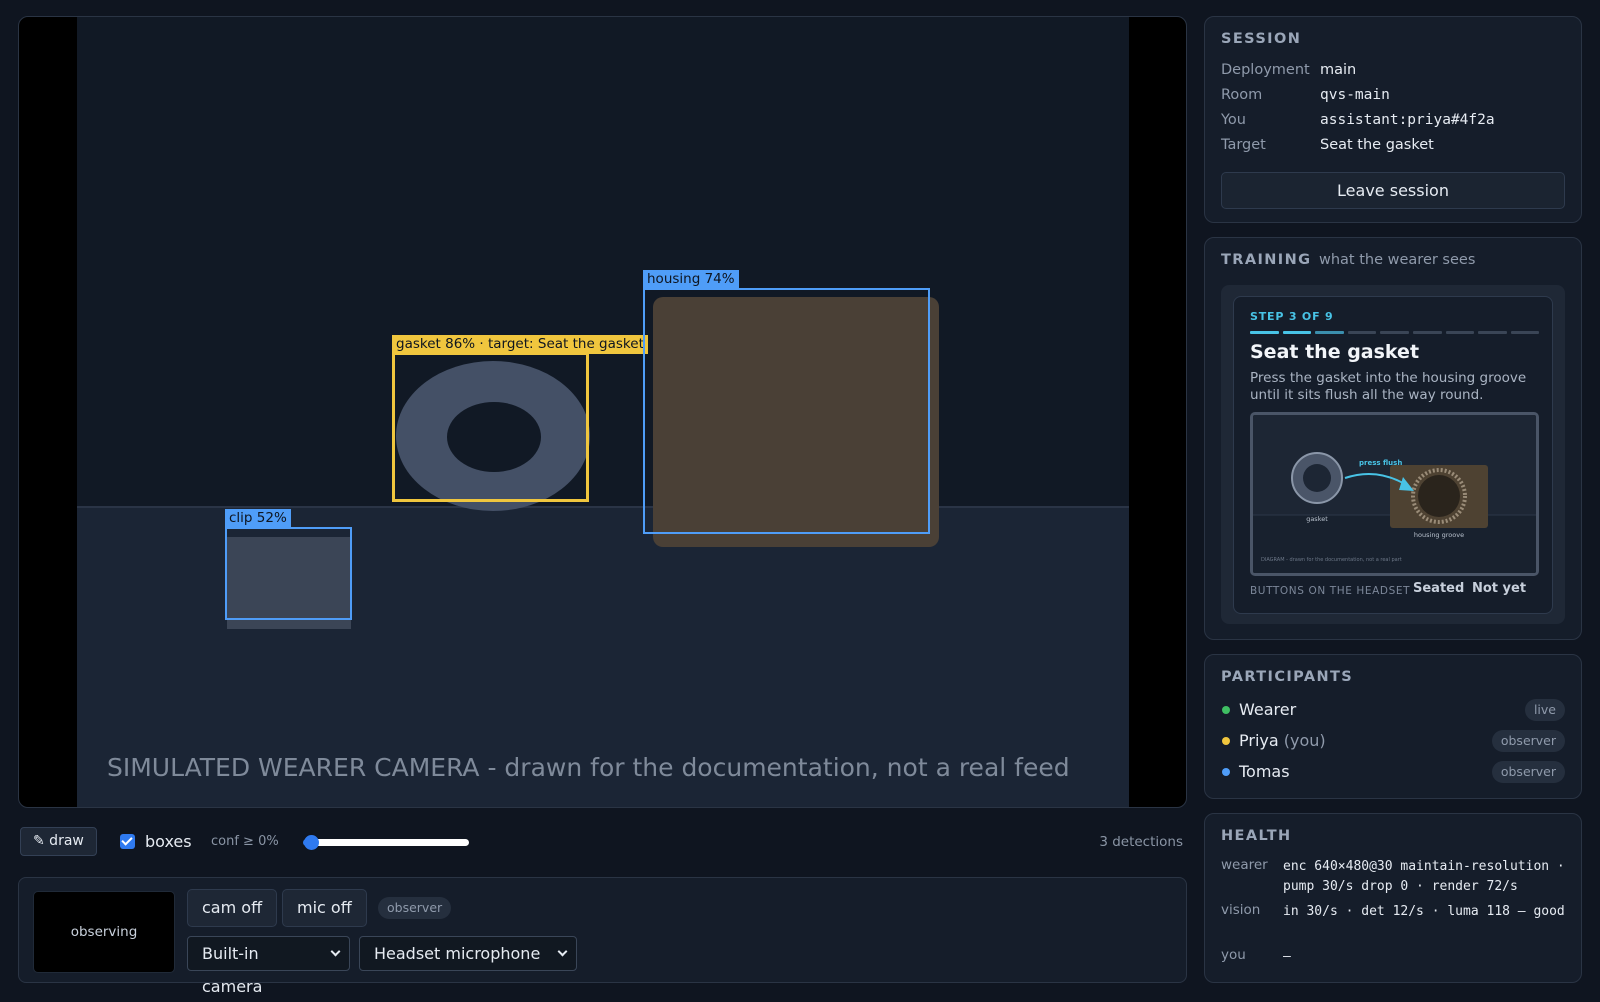  I want to click on session-key: Room, so click(1242, 95).